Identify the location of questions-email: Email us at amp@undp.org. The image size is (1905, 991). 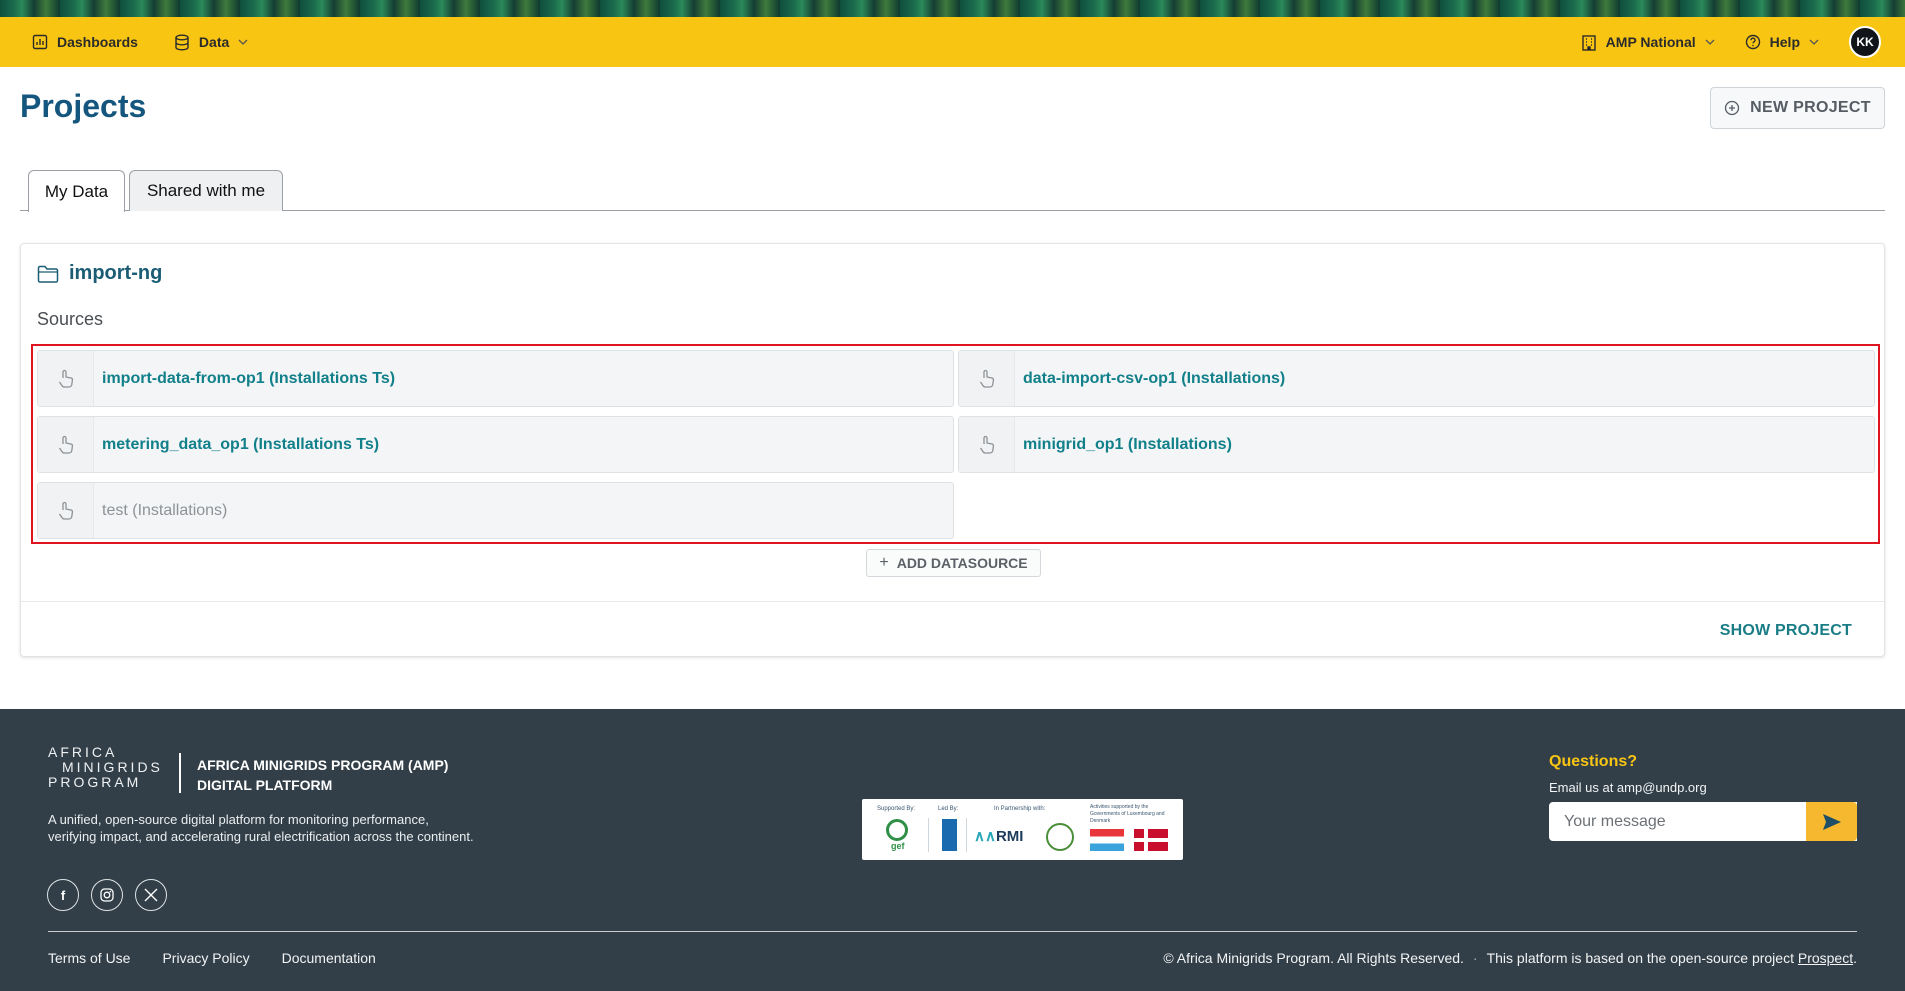
(1628, 787).